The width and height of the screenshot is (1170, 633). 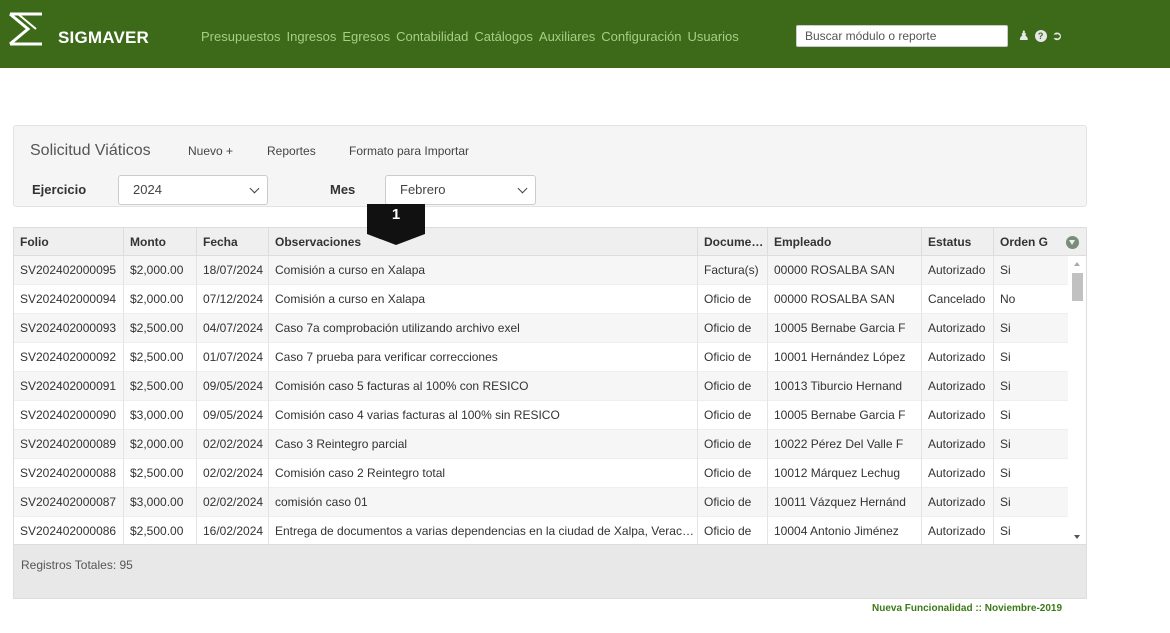 I want to click on cell-empleado: 10011 Vázquez Hernánd, so click(x=845, y=502).